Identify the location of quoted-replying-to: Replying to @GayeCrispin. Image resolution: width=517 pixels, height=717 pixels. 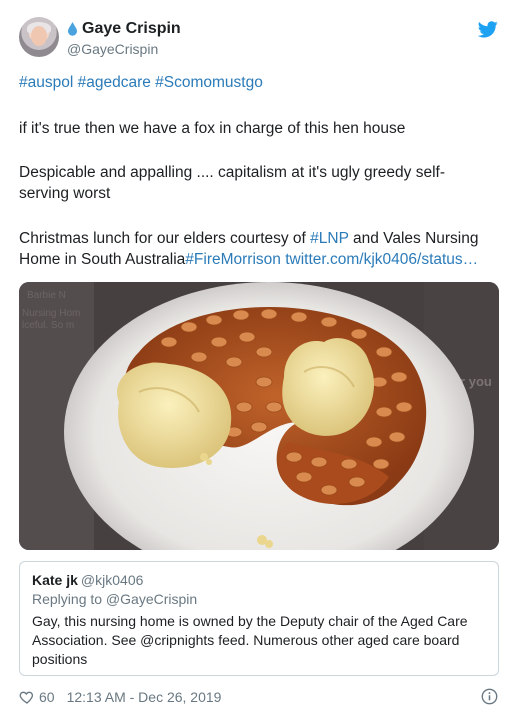
(115, 599).